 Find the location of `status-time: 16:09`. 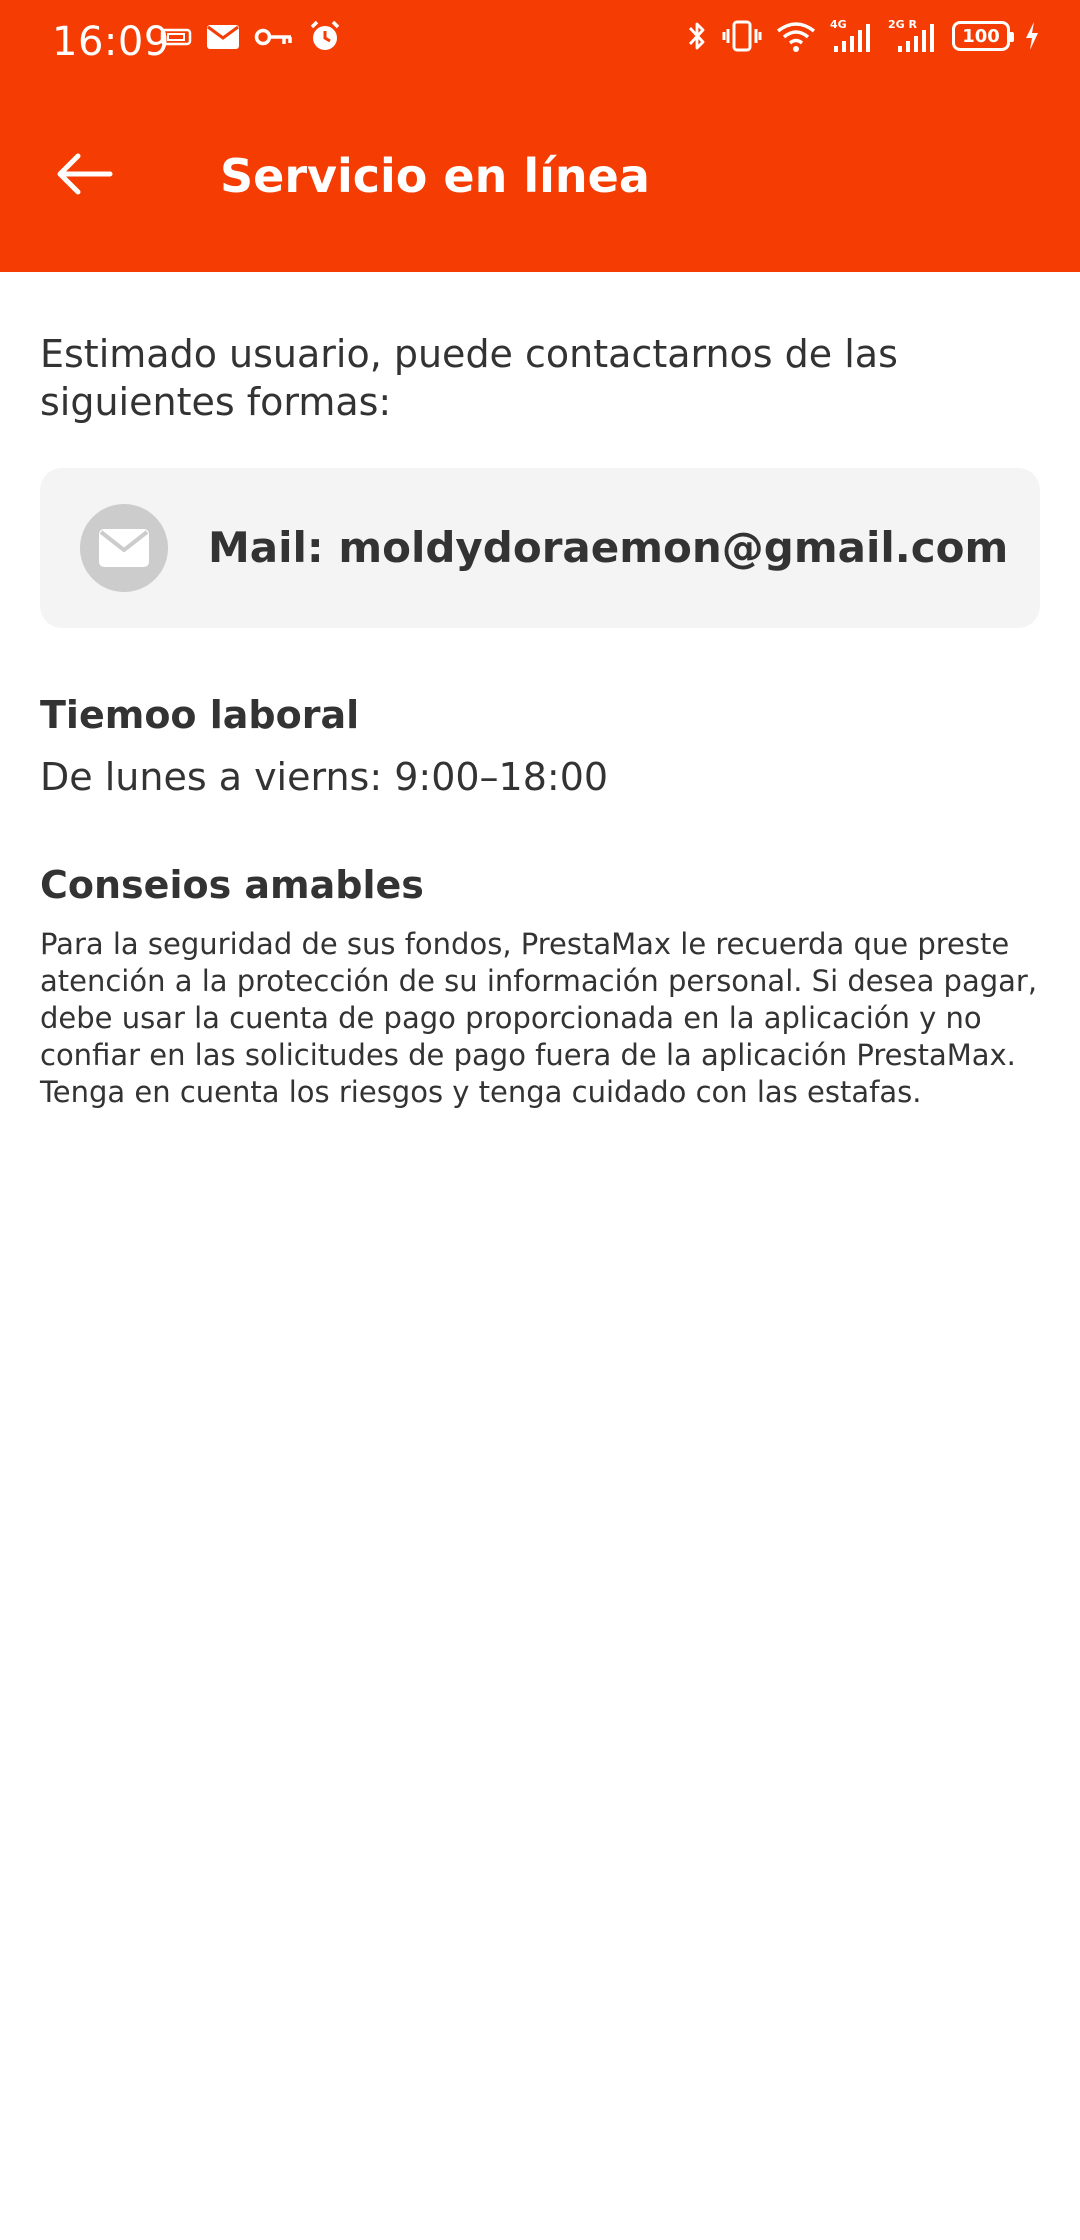

status-time: 16:09 is located at coordinates (111, 42).